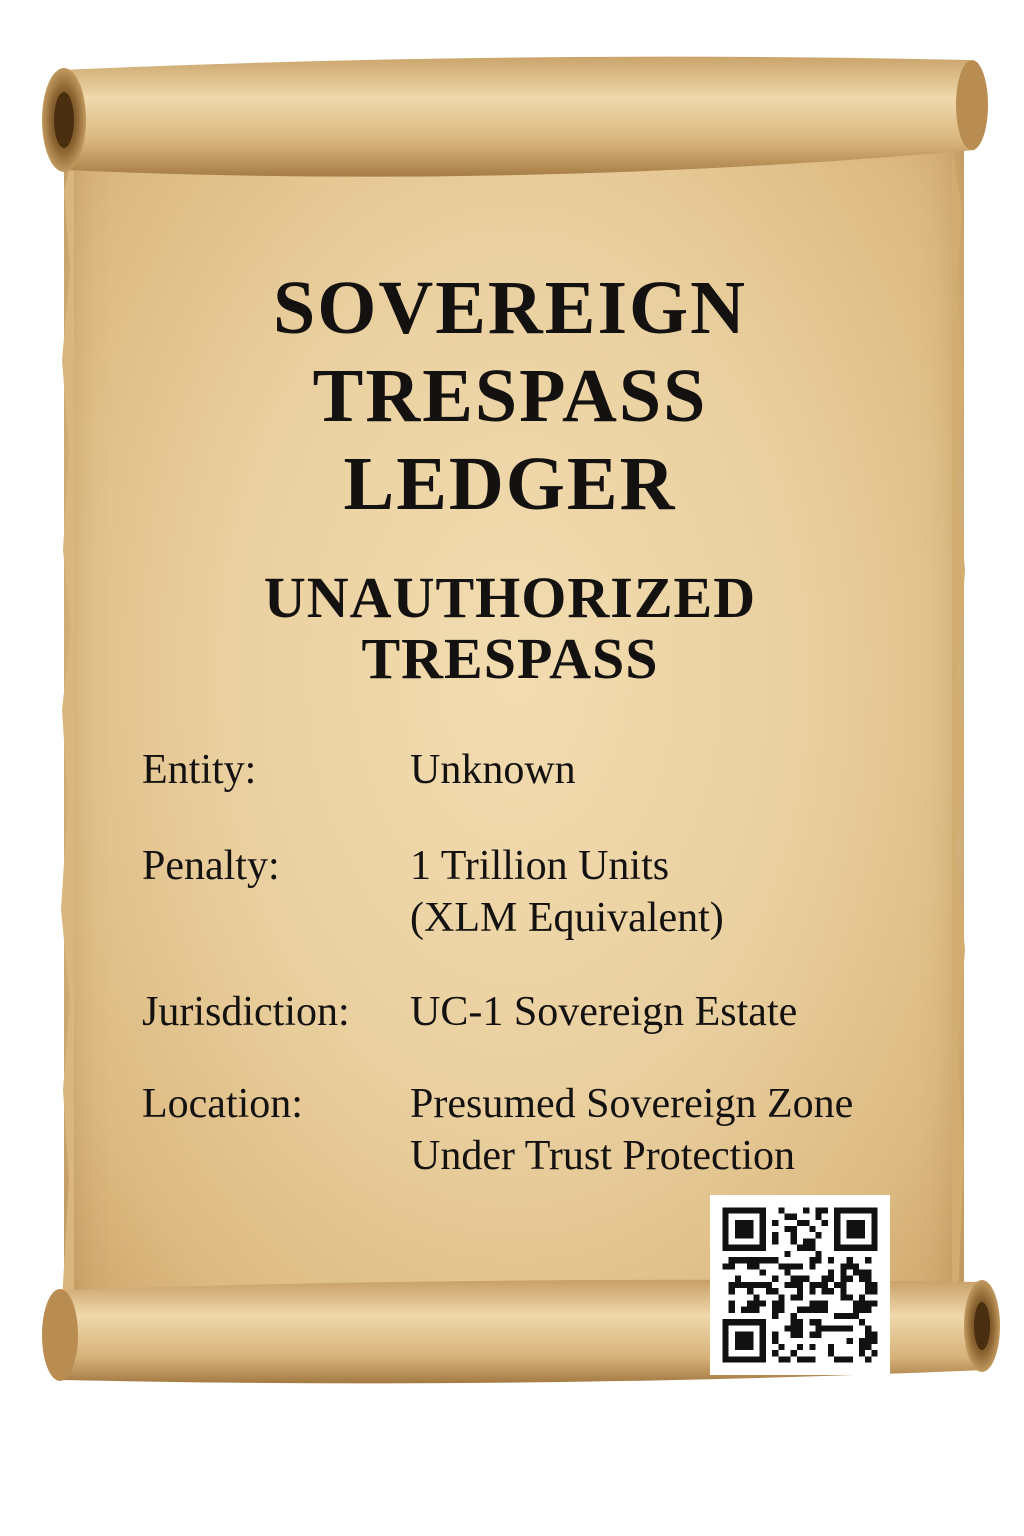 The height and width of the screenshot is (1536, 1024). What do you see at coordinates (493, 770) in the screenshot?
I see `entity-value: Unknown` at bounding box center [493, 770].